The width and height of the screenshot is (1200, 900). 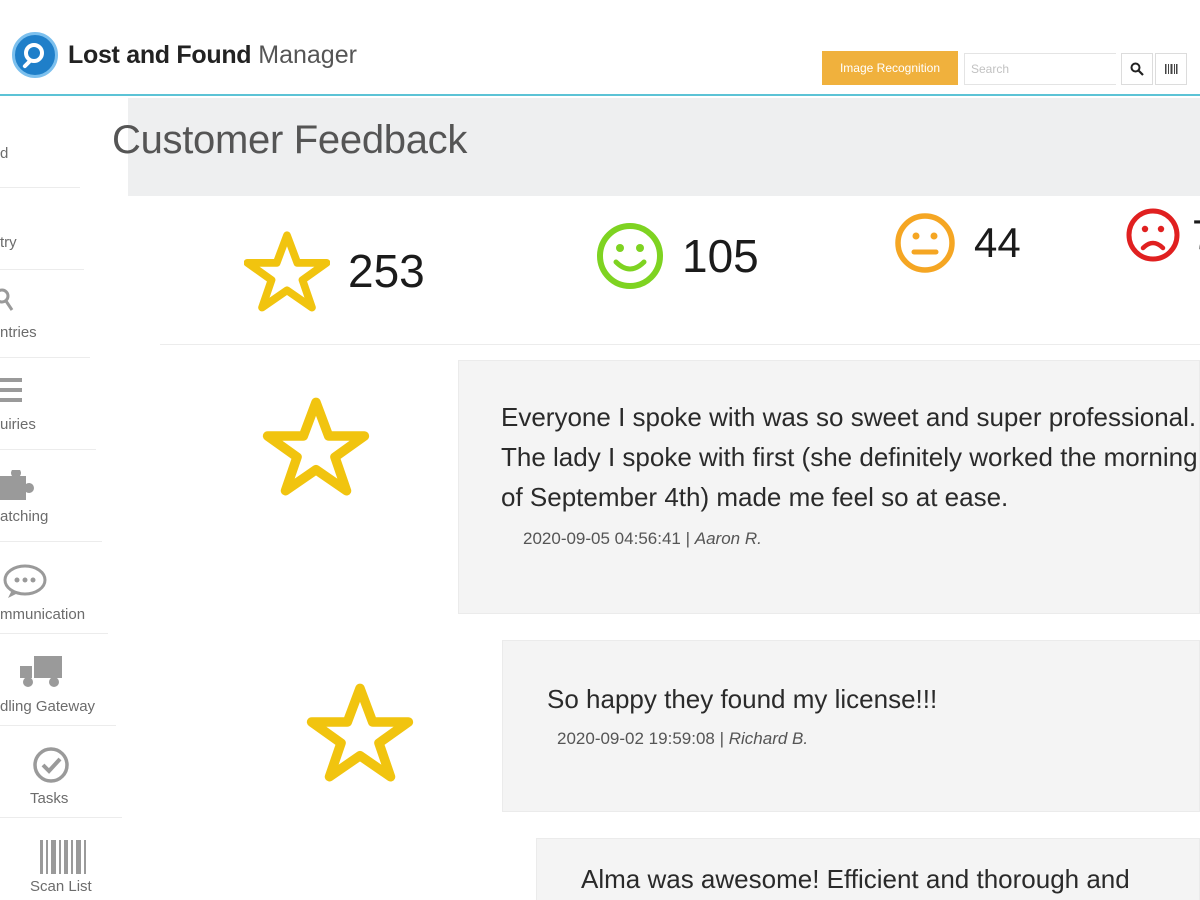 What do you see at coordinates (290, 140) in the screenshot?
I see `page-title: Customer Feedback` at bounding box center [290, 140].